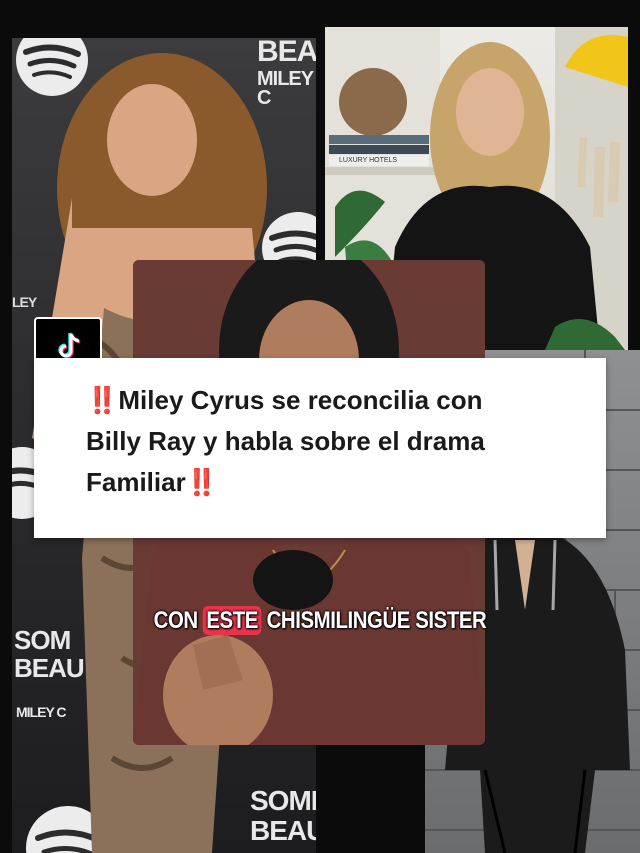 This screenshot has width=640, height=853. What do you see at coordinates (300, 400) in the screenshot?
I see `headline-line-1: Miley Cyrus se reconcilia con` at bounding box center [300, 400].